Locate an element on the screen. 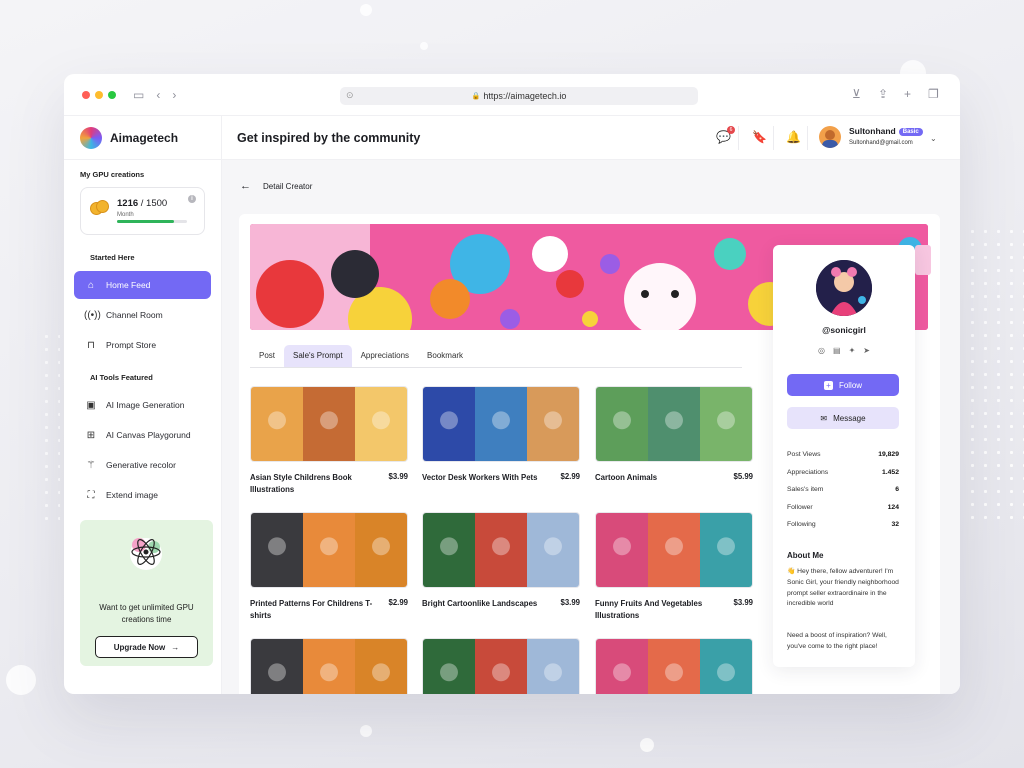 This screenshot has width=1024, height=768. app-logo: Aimagetech is located at coordinates (142, 138).